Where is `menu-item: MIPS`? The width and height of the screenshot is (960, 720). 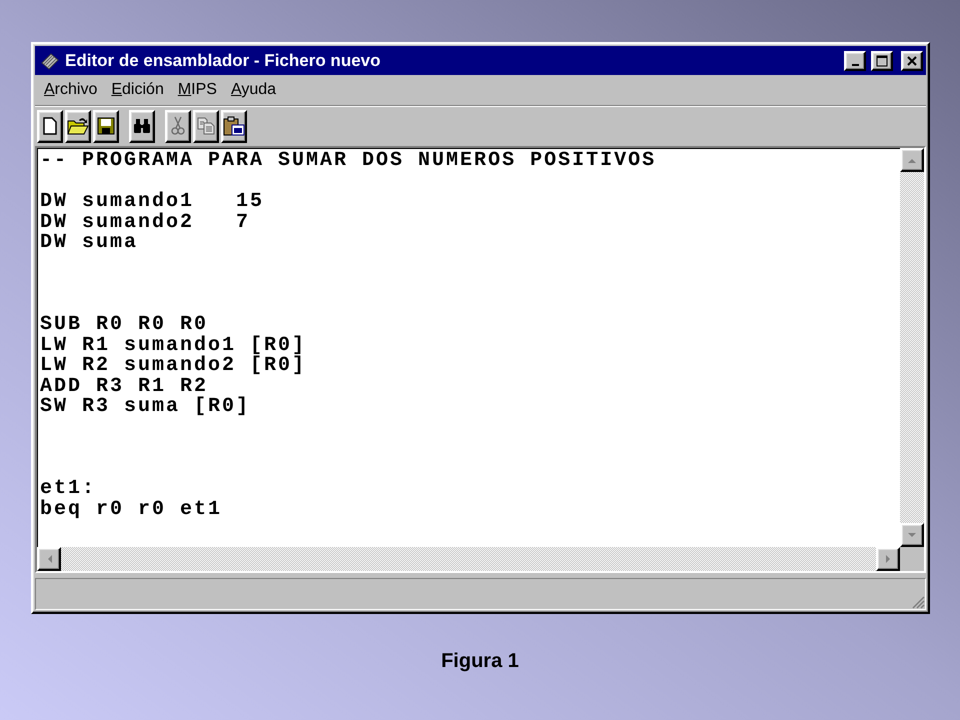 menu-item: MIPS is located at coordinates (197, 90).